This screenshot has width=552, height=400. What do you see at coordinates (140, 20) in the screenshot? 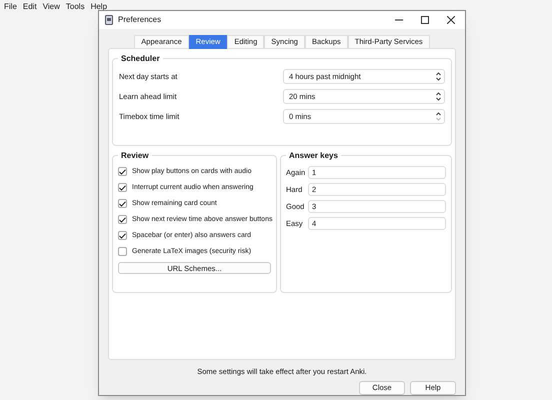
I see `window-title: Preferences` at bounding box center [140, 20].